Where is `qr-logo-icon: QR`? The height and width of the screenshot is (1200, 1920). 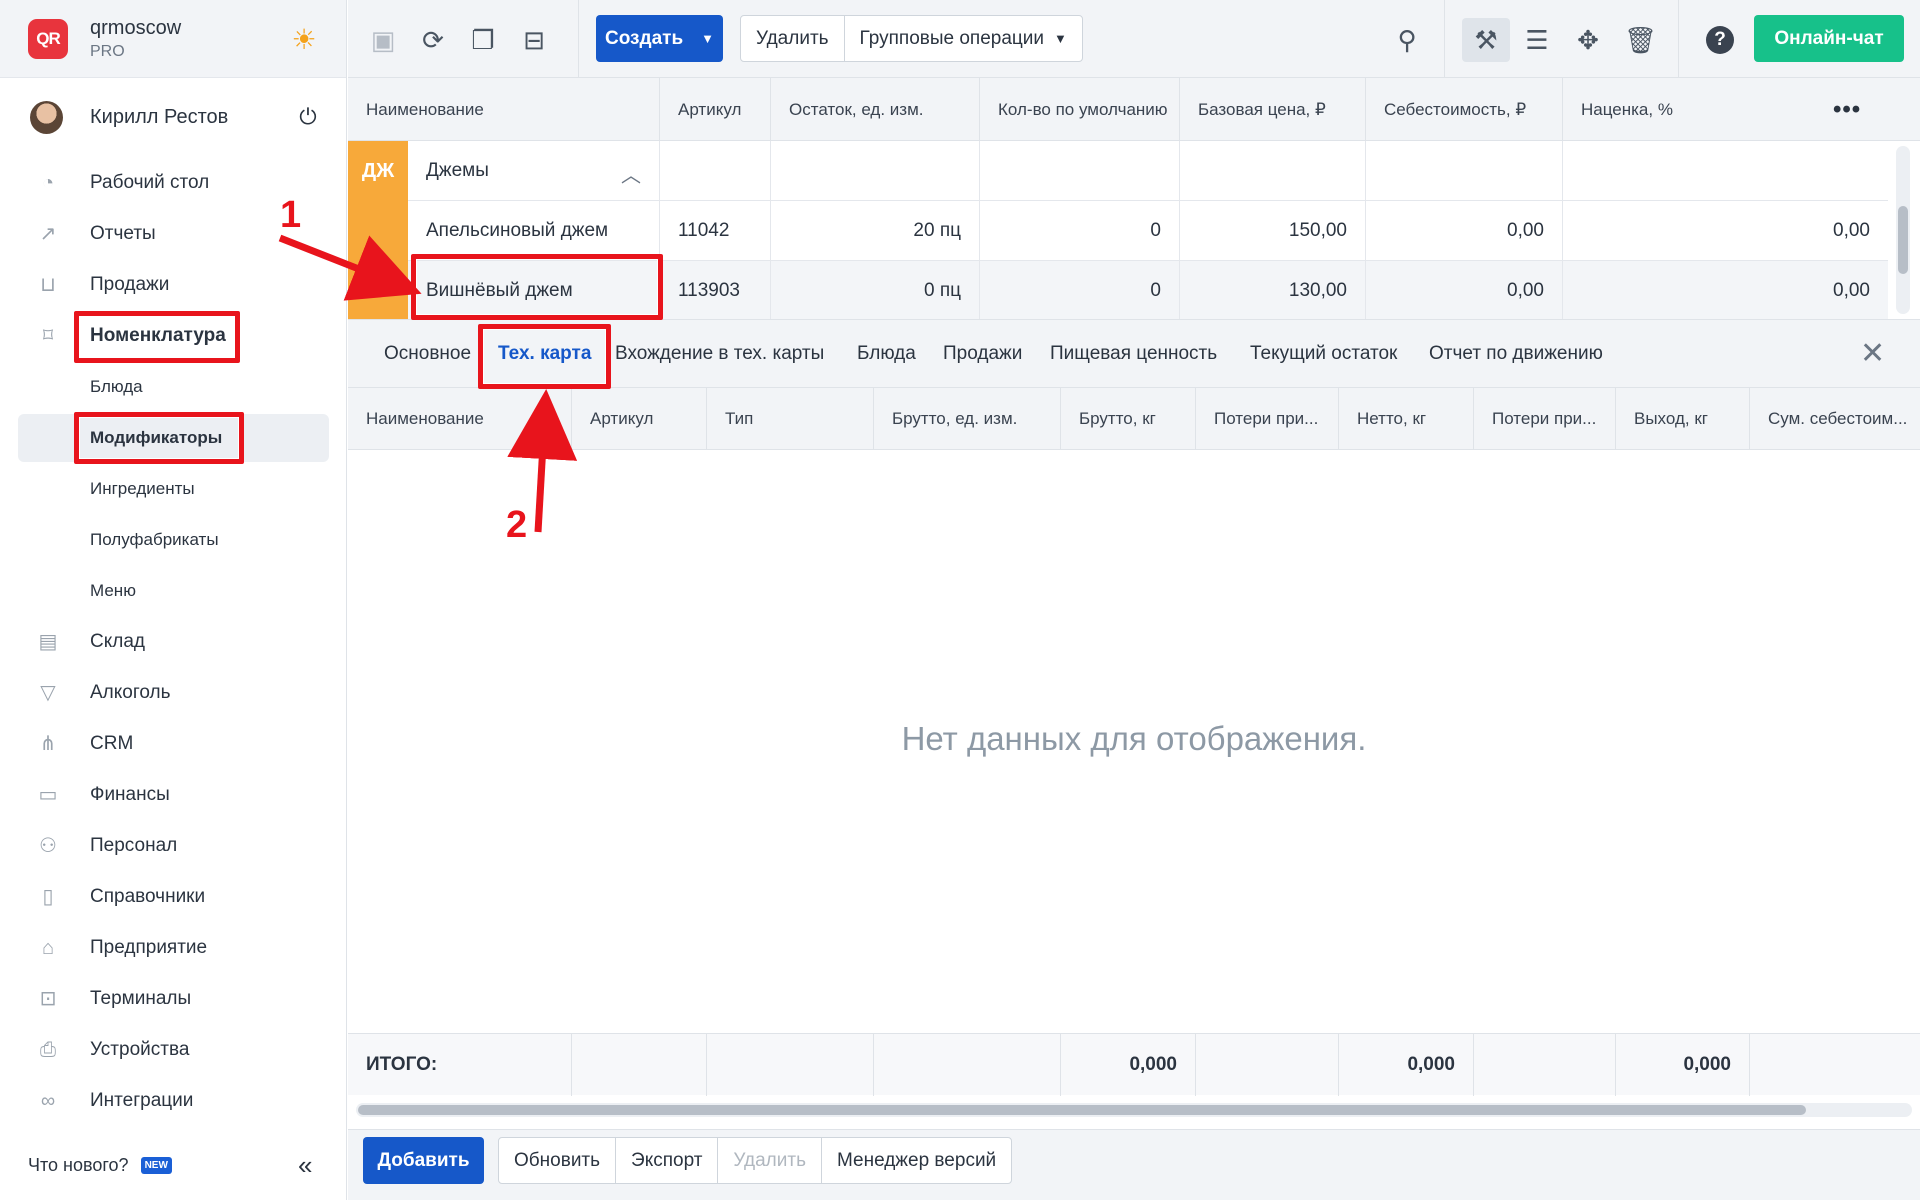
qr-logo-icon: QR is located at coordinates (48, 38).